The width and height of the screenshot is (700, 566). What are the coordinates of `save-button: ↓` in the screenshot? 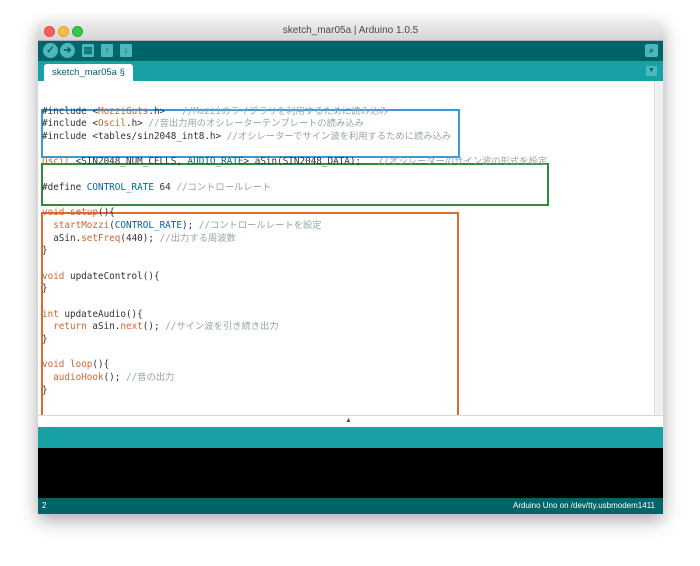 It's located at (126, 50).